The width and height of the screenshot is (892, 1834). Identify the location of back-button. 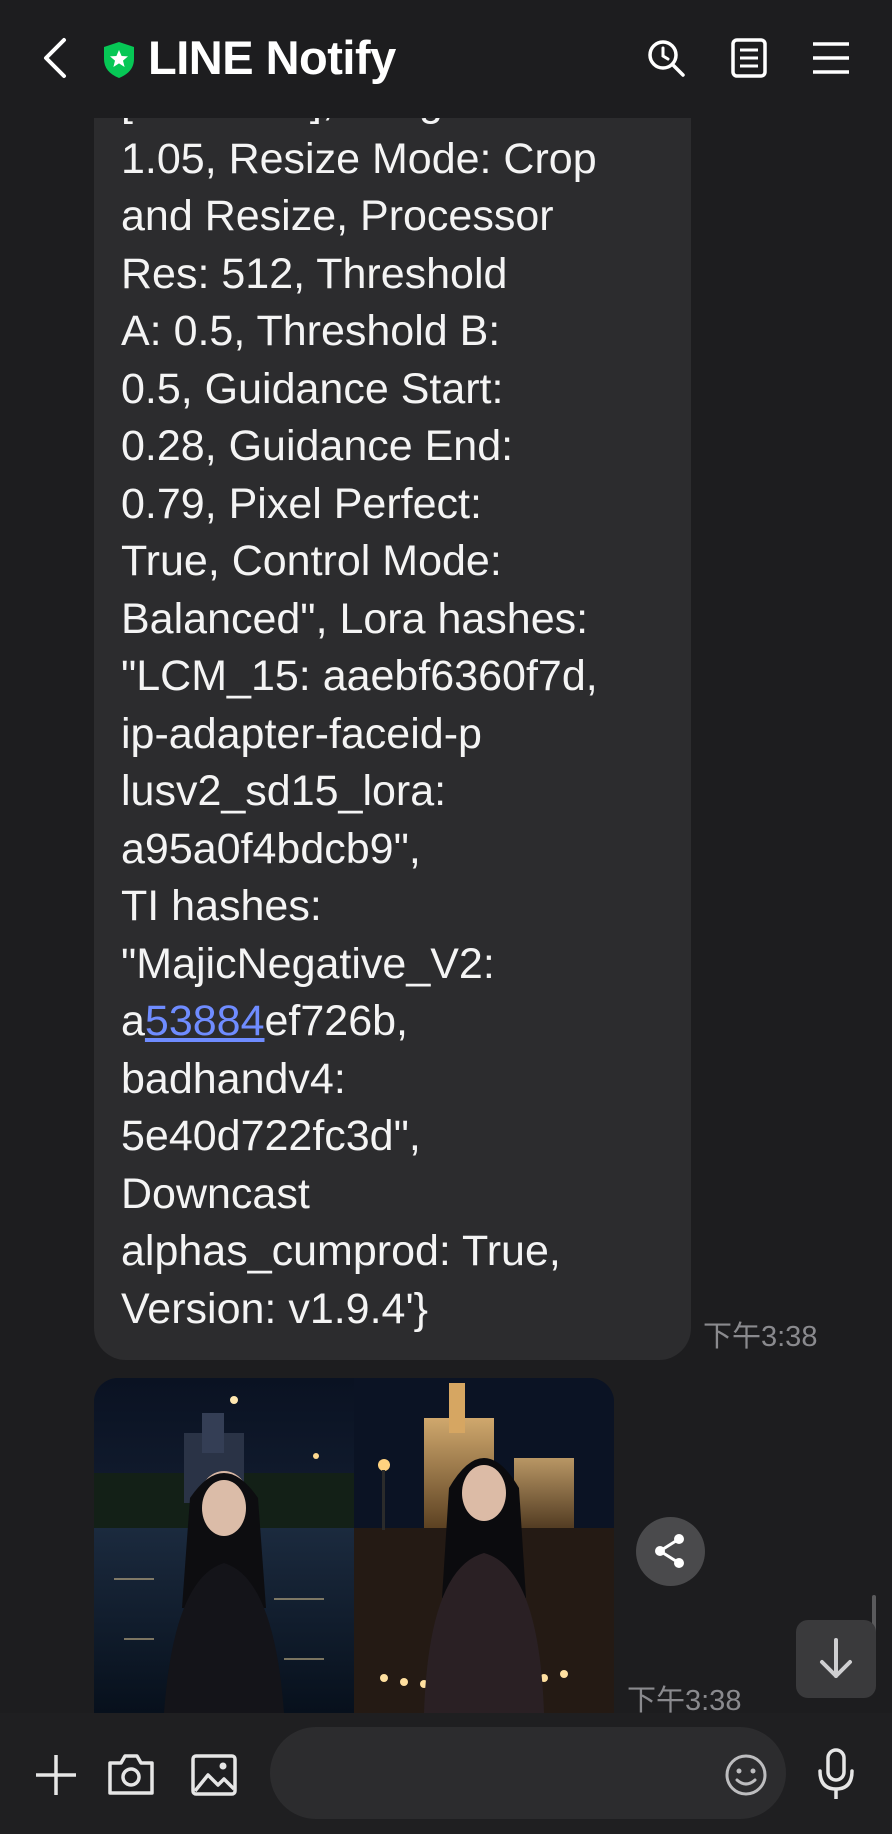
(56, 58).